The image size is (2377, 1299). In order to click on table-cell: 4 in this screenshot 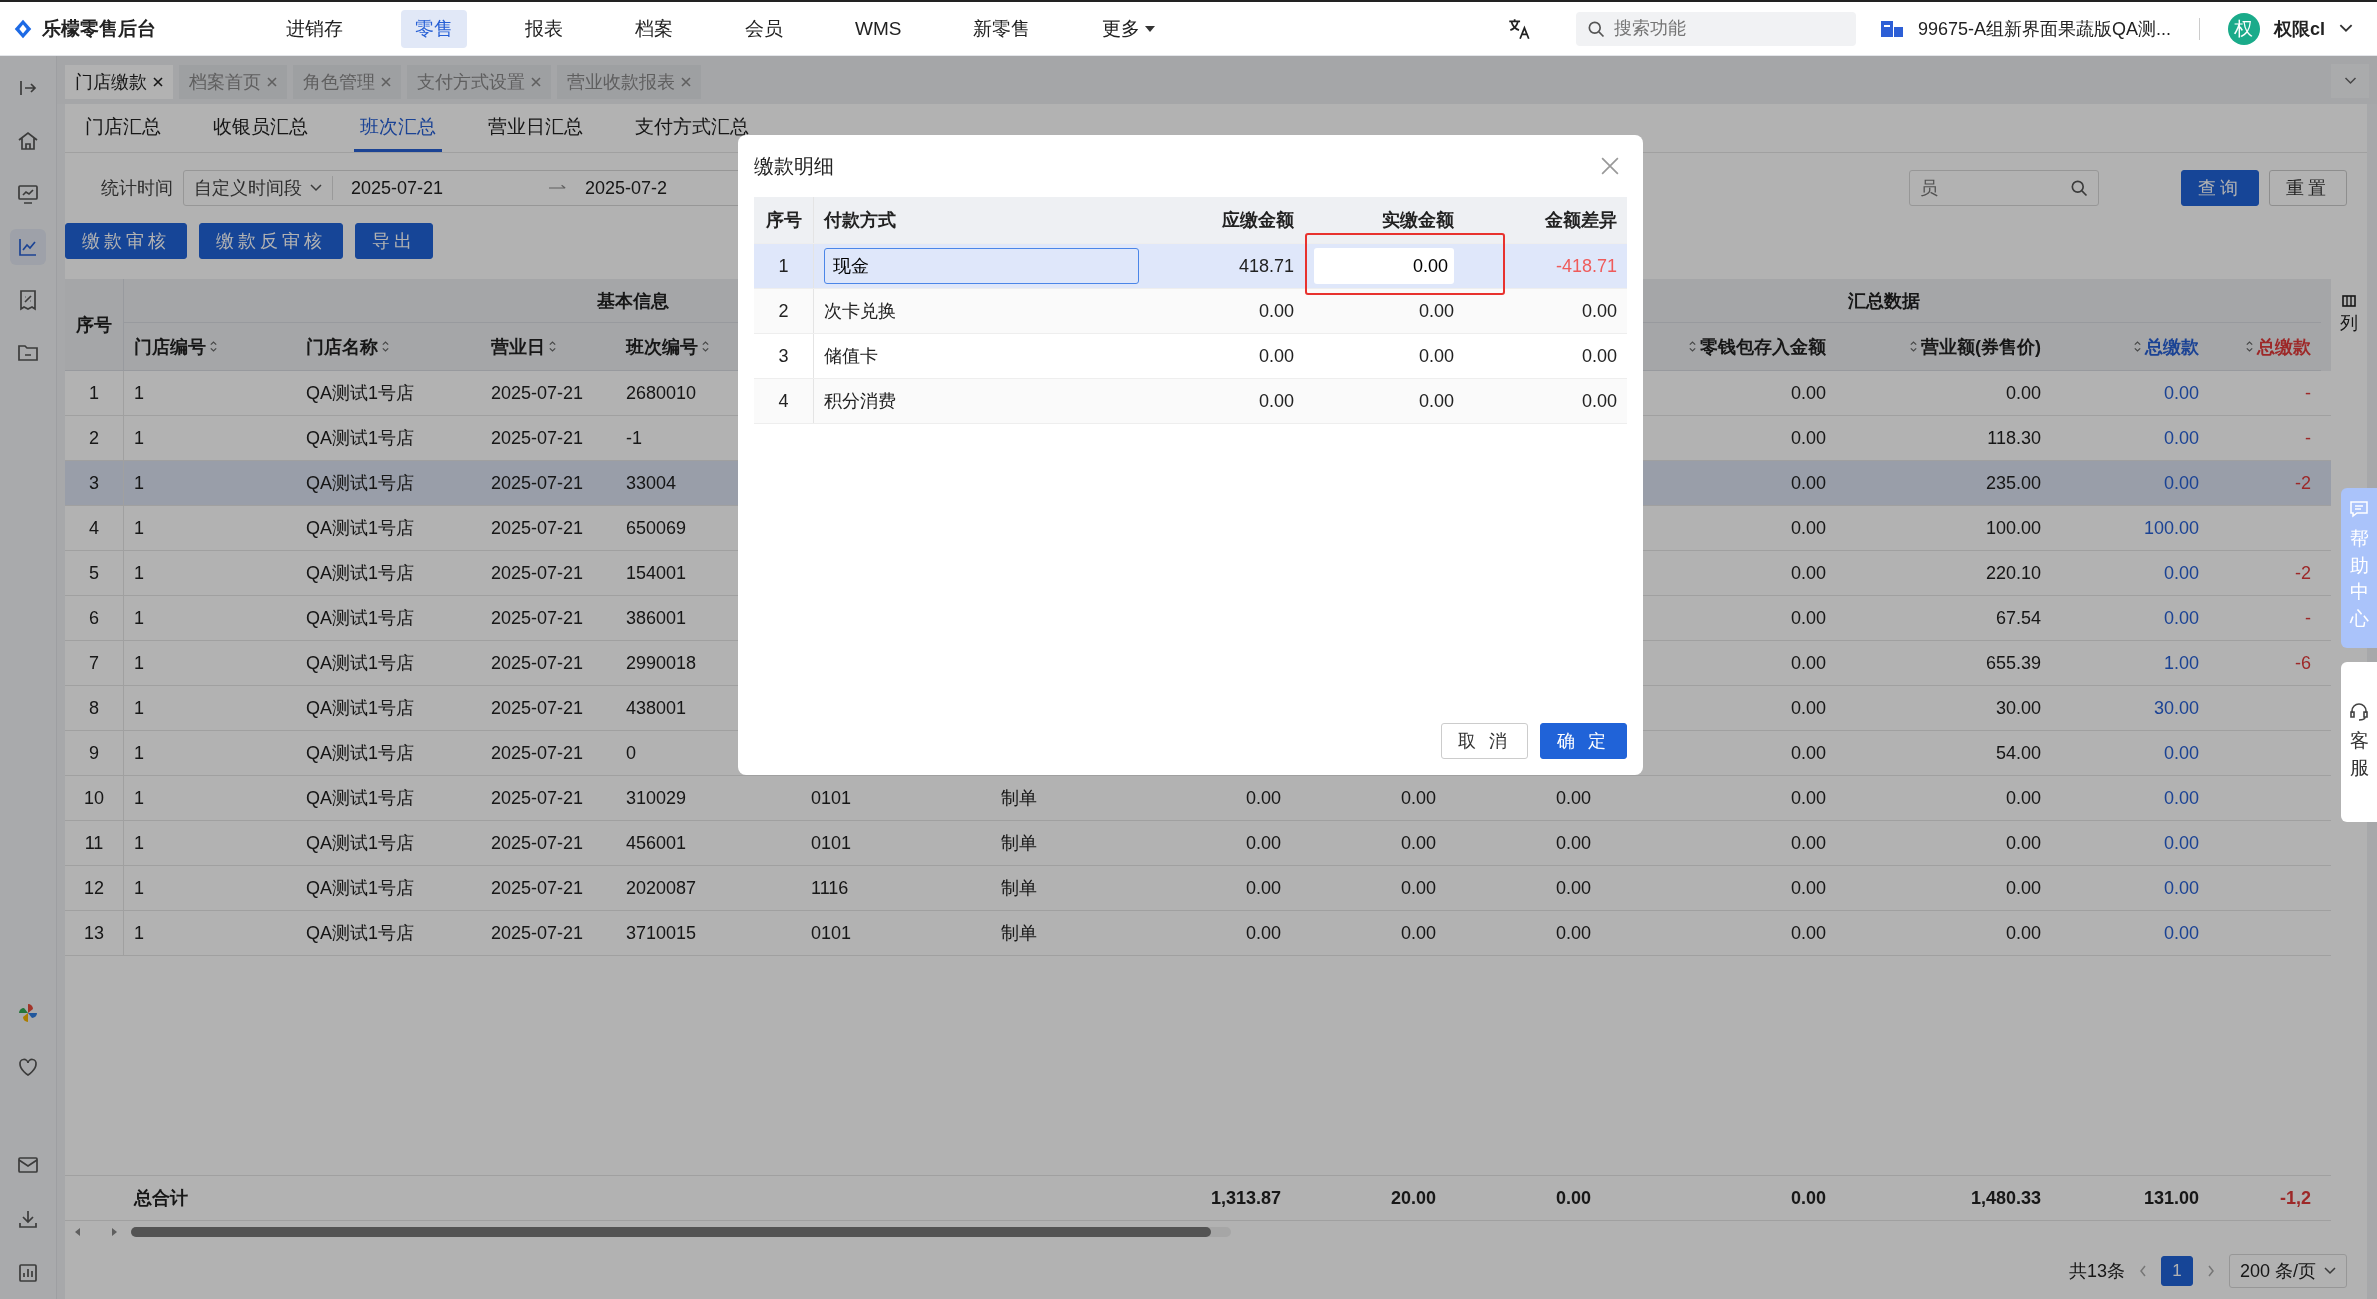, I will do `click(784, 401)`.